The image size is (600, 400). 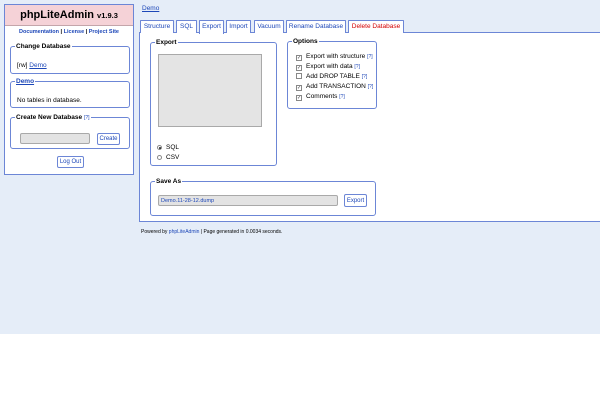 What do you see at coordinates (299, 98) in the screenshot?
I see `comments-checkbox: ✓` at bounding box center [299, 98].